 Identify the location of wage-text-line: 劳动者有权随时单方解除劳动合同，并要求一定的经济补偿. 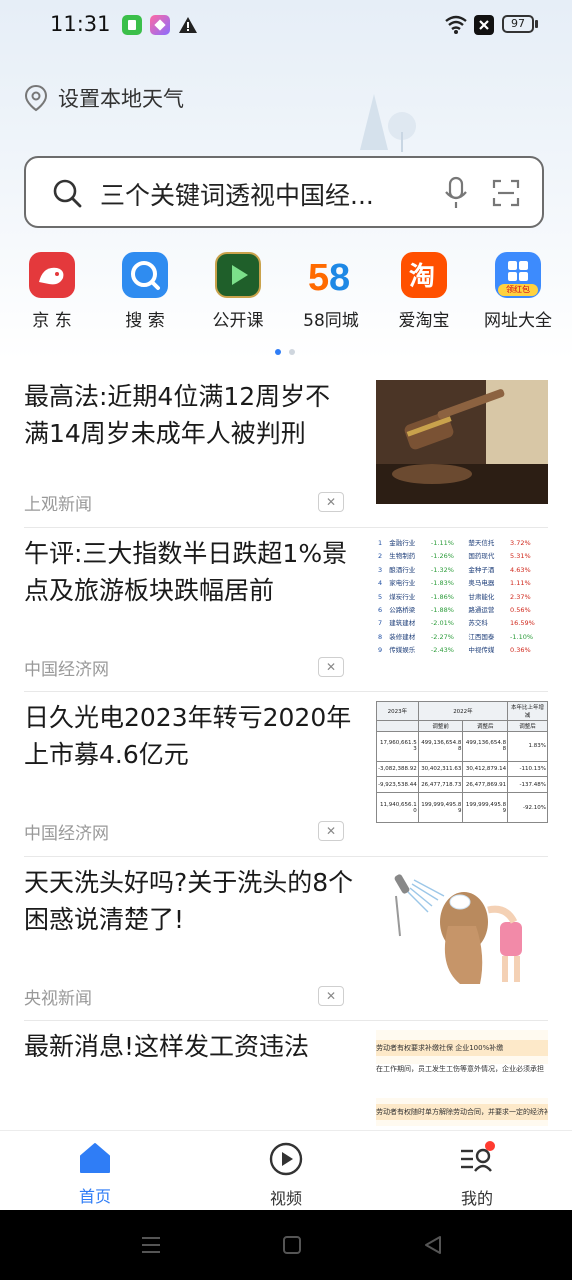
(462, 1112).